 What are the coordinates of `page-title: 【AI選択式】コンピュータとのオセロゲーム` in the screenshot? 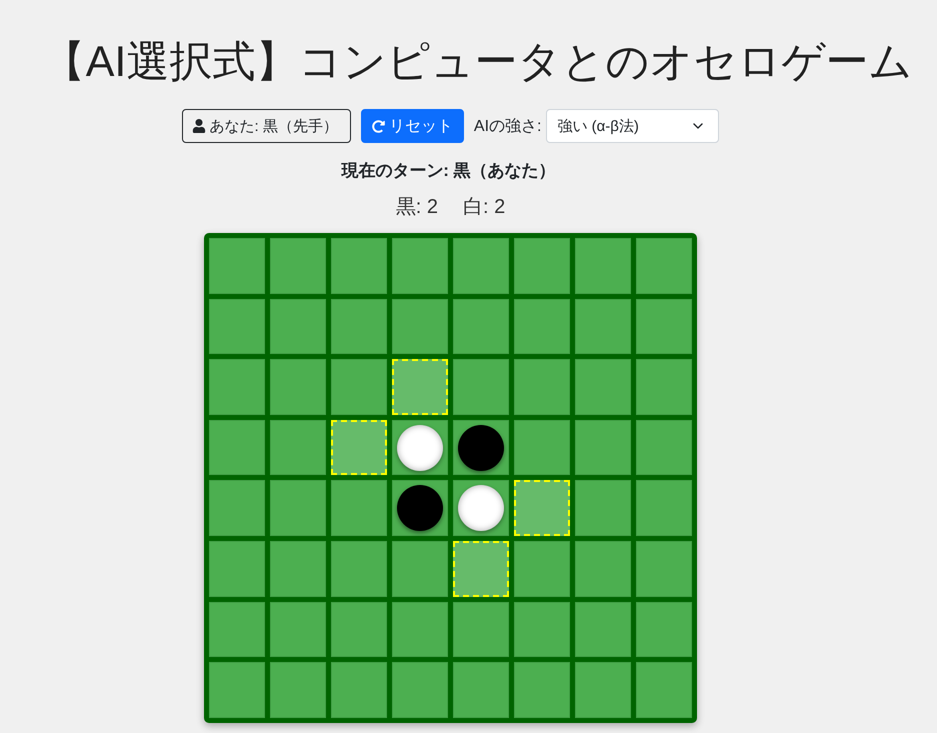 It's located at (477, 62).